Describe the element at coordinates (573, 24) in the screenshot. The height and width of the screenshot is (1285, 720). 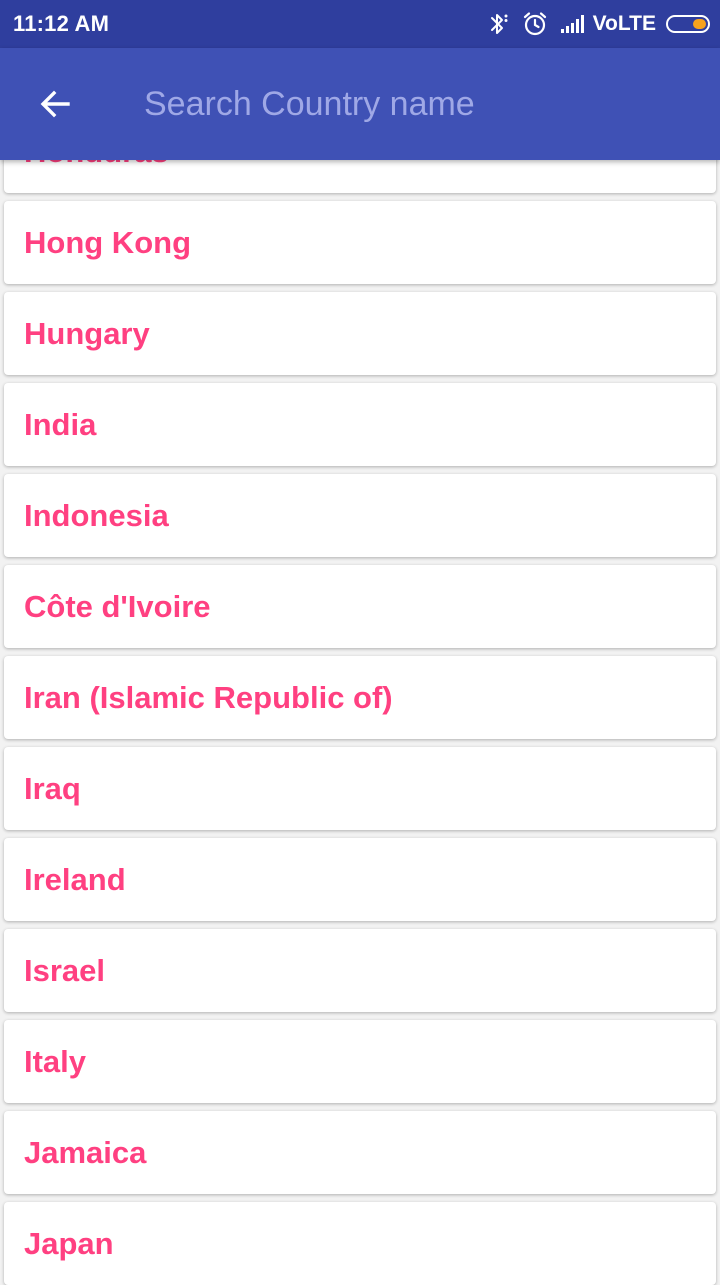
I see `signal-strength-icon` at that location.